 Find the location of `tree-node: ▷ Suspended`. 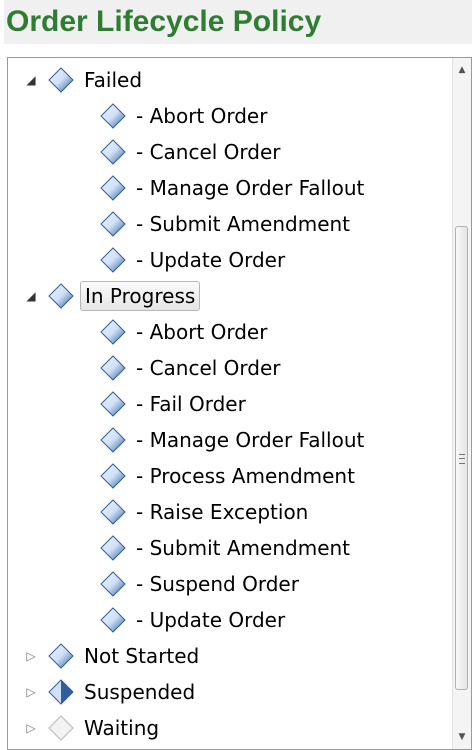

tree-node: ▷ Suspended is located at coordinates (228, 692).